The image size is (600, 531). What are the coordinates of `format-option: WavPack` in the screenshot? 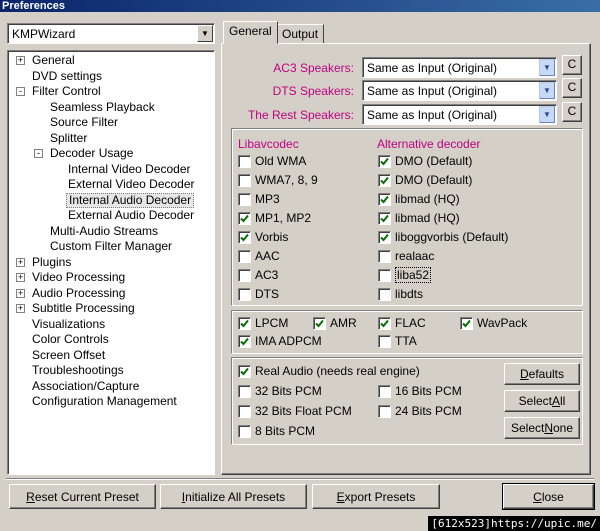 It's located at (493, 323).